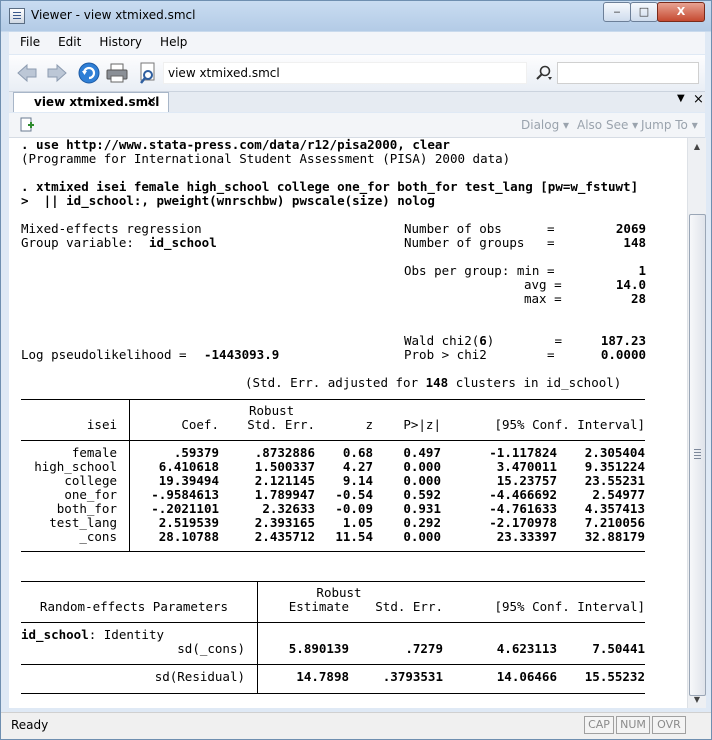 This screenshot has height=740, width=712. Describe the element at coordinates (55, 634) in the screenshot. I see `re-group-name: id_school` at that location.